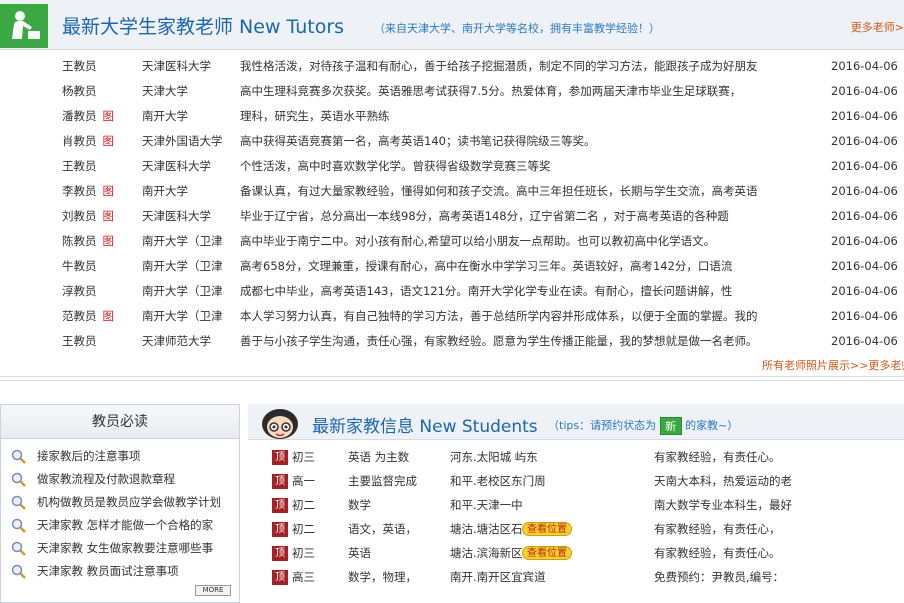  What do you see at coordinates (526, 166) in the screenshot?
I see `tutor-description: 个性活泼，高中时喜欢数学化学。曾获得省级数学竞赛三等奖` at bounding box center [526, 166].